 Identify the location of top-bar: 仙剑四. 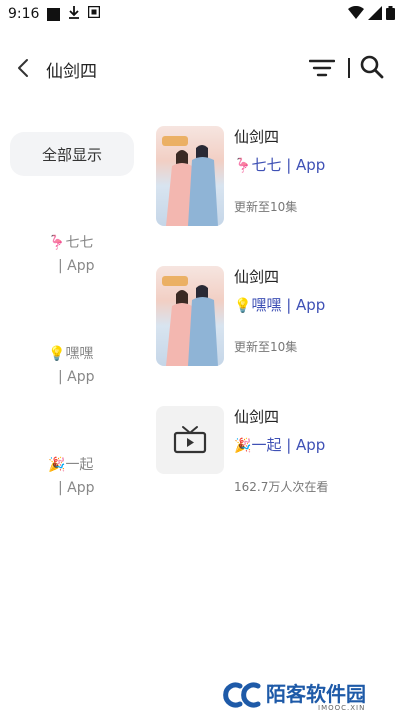
(202, 68).